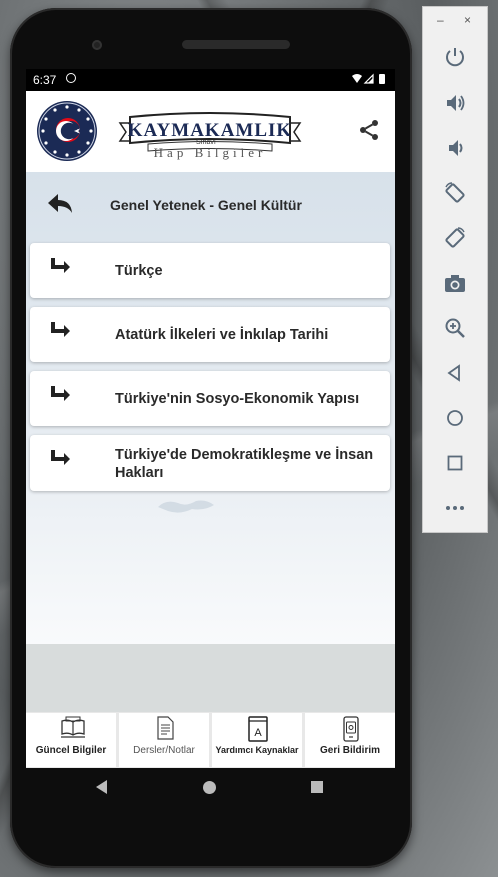 This screenshot has height=877, width=498. What do you see at coordinates (455, 328) in the screenshot?
I see `zoom-icon` at bounding box center [455, 328].